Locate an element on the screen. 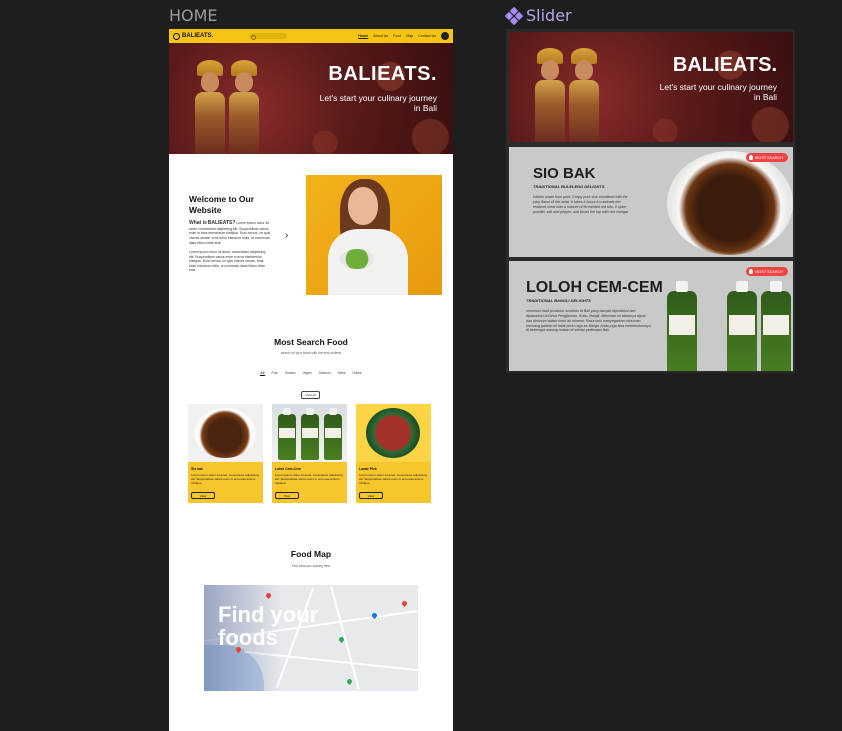 Image resolution: width=842 pixels, height=731 pixels. component-icon is located at coordinates (514, 15).